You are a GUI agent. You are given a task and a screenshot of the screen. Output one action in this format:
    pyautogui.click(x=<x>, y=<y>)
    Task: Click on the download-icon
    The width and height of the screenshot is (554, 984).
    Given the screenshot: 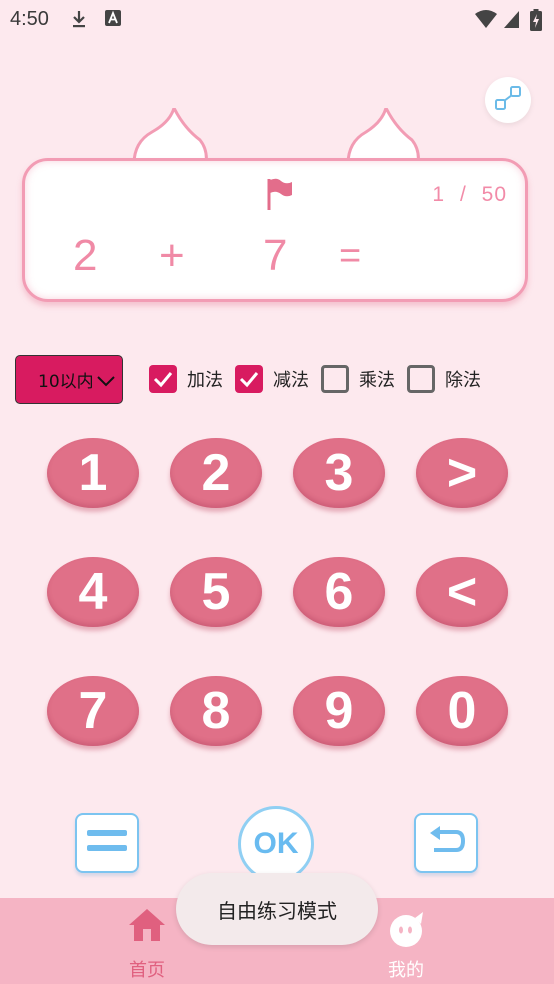 What is the action you would take?
    pyautogui.click(x=79, y=21)
    